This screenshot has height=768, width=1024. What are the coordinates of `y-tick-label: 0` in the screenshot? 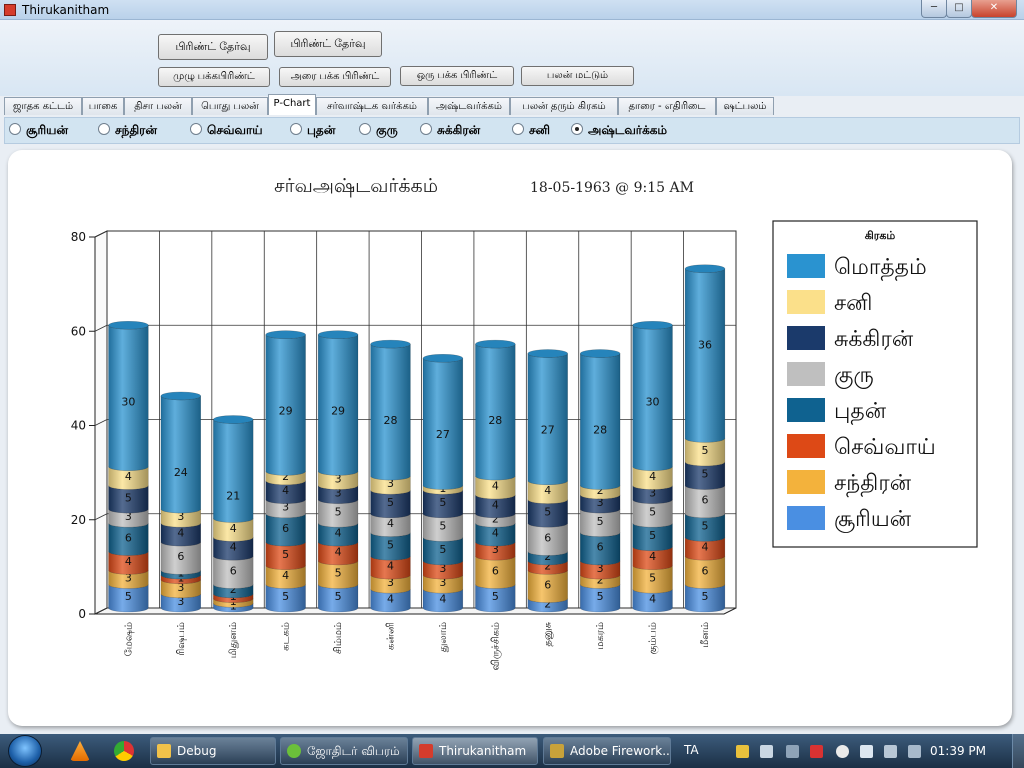 It's located at (82, 614).